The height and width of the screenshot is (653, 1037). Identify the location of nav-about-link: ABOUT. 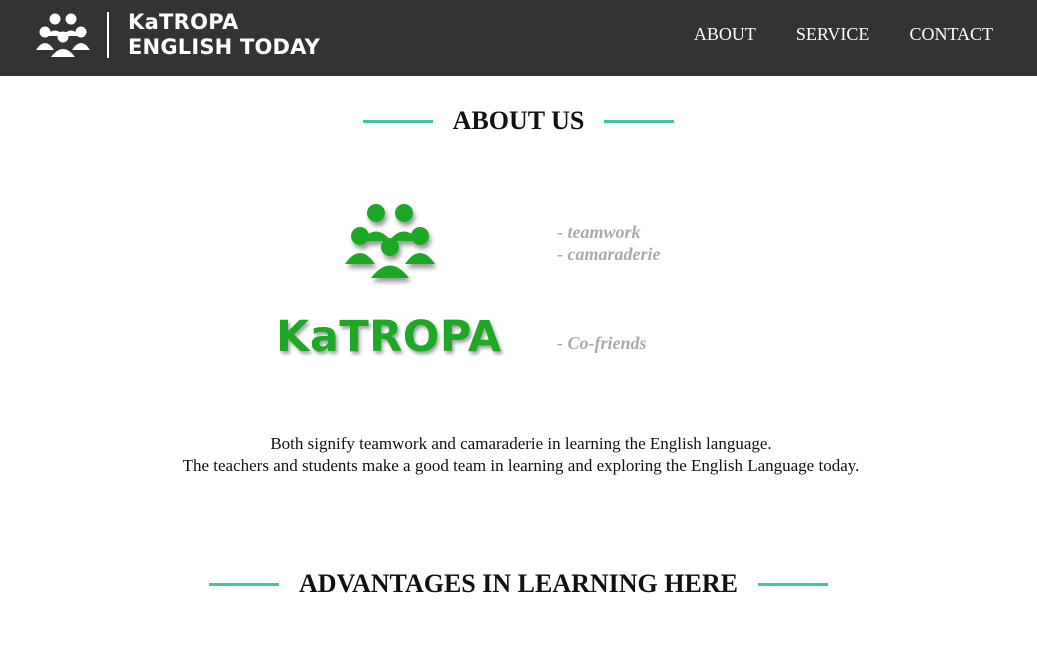
(725, 34).